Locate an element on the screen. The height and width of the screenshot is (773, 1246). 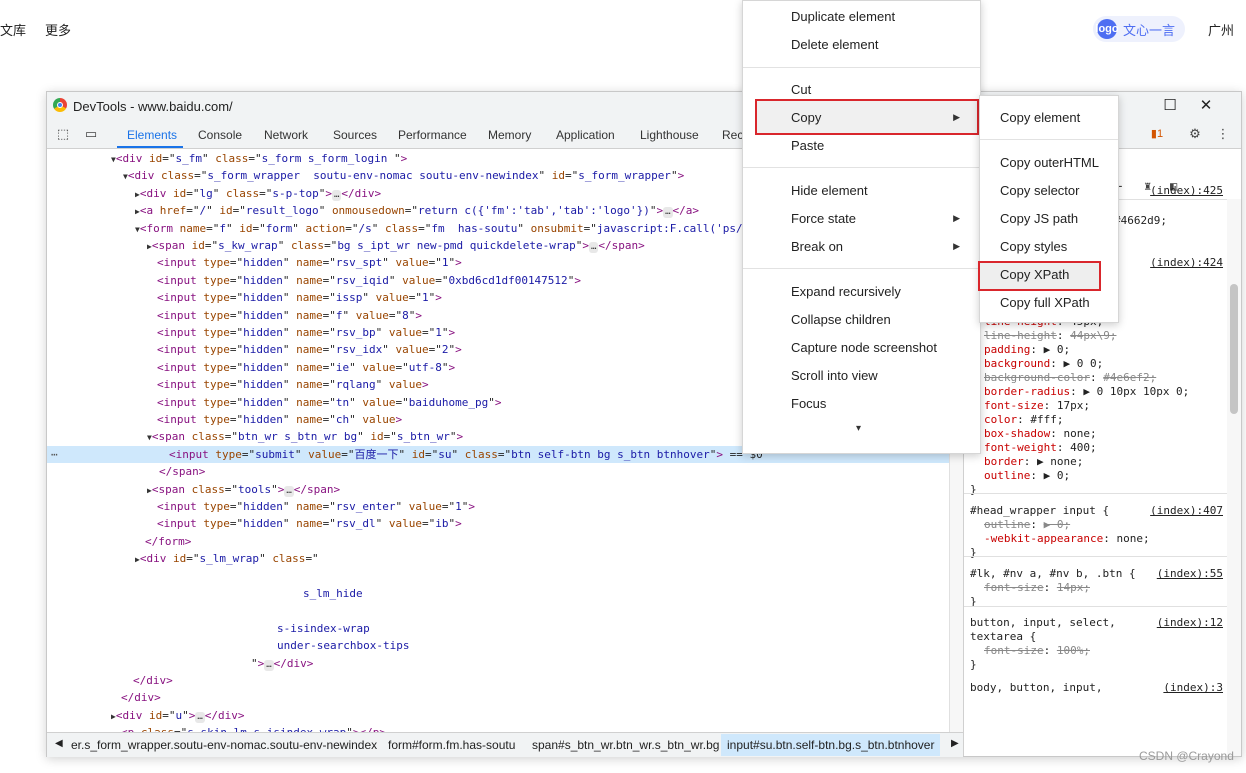
menu-item-copy-styles: Copy styles is located at coordinates (1033, 247).